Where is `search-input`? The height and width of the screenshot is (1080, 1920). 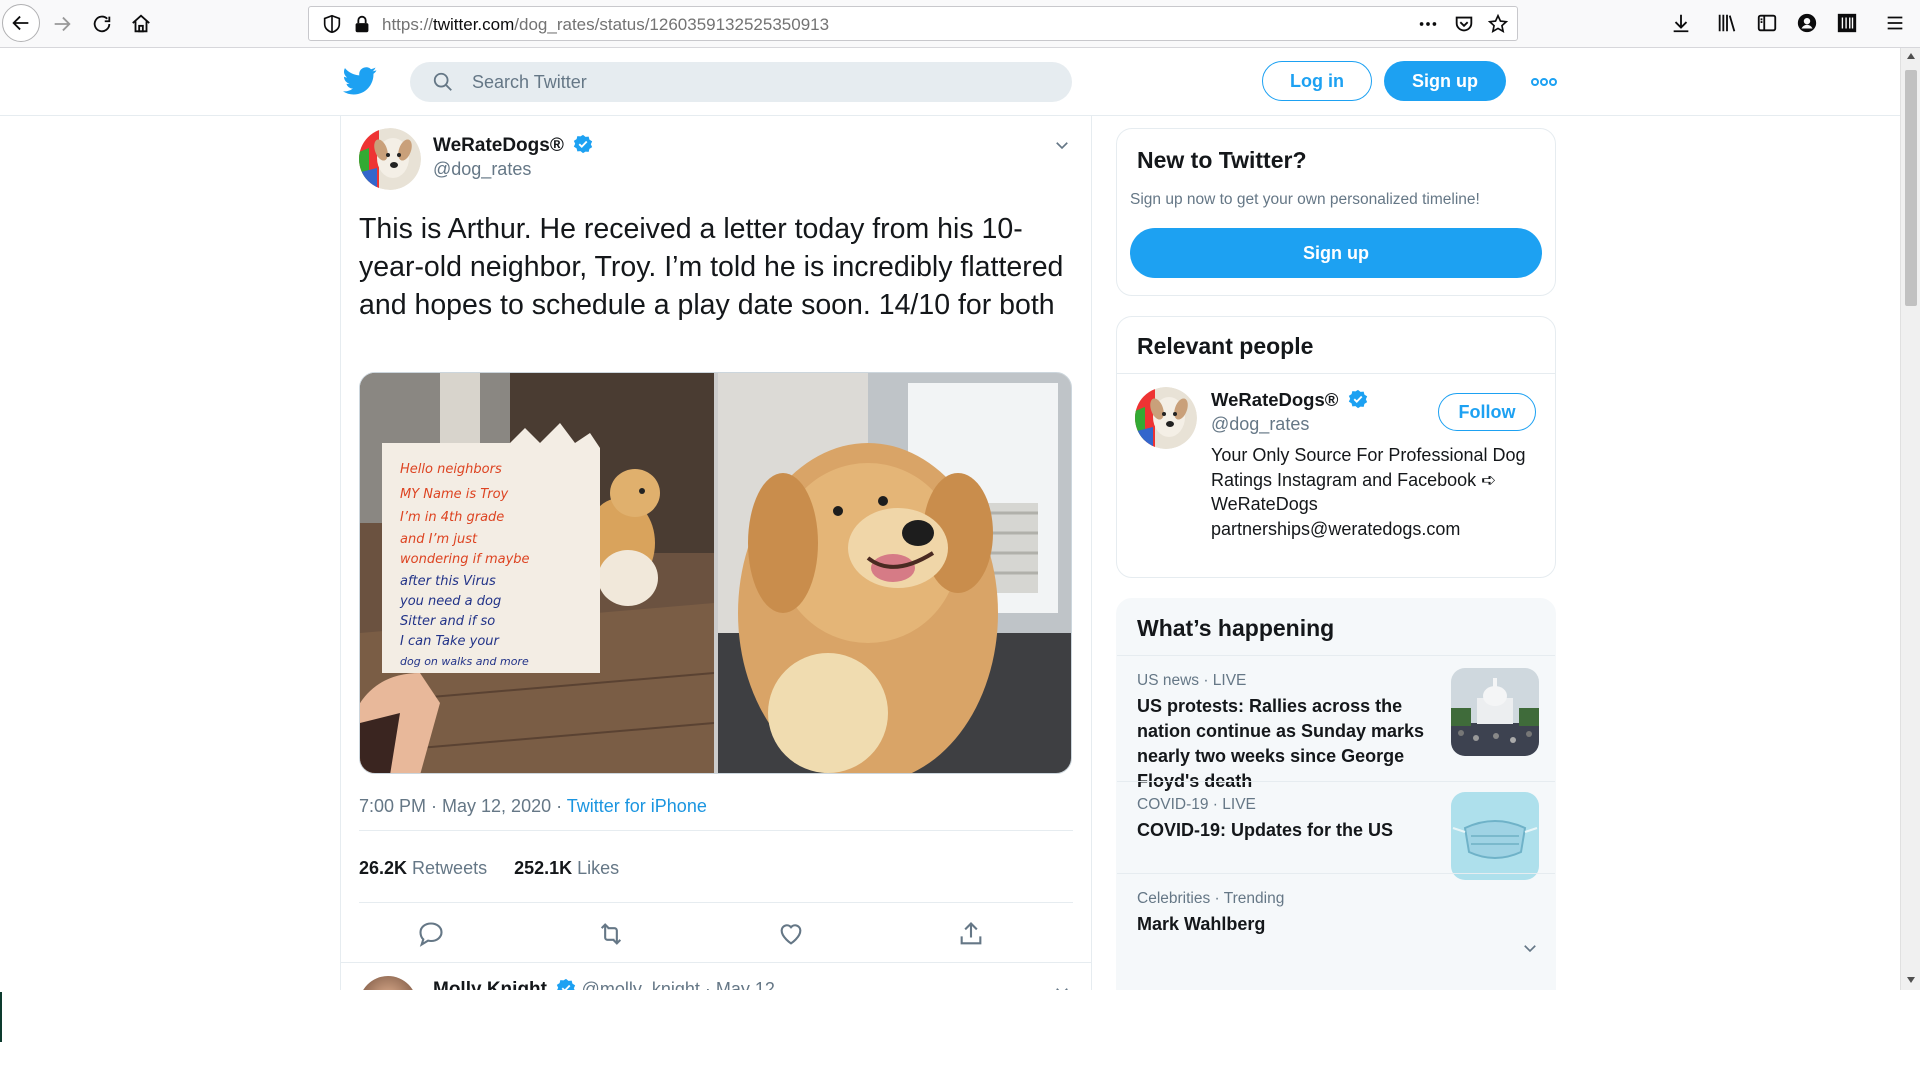 search-input is located at coordinates (762, 82).